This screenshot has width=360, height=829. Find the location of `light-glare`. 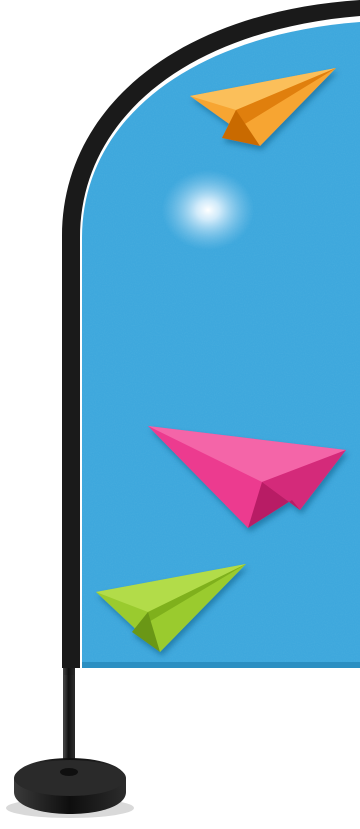

light-glare is located at coordinates (208, 210).